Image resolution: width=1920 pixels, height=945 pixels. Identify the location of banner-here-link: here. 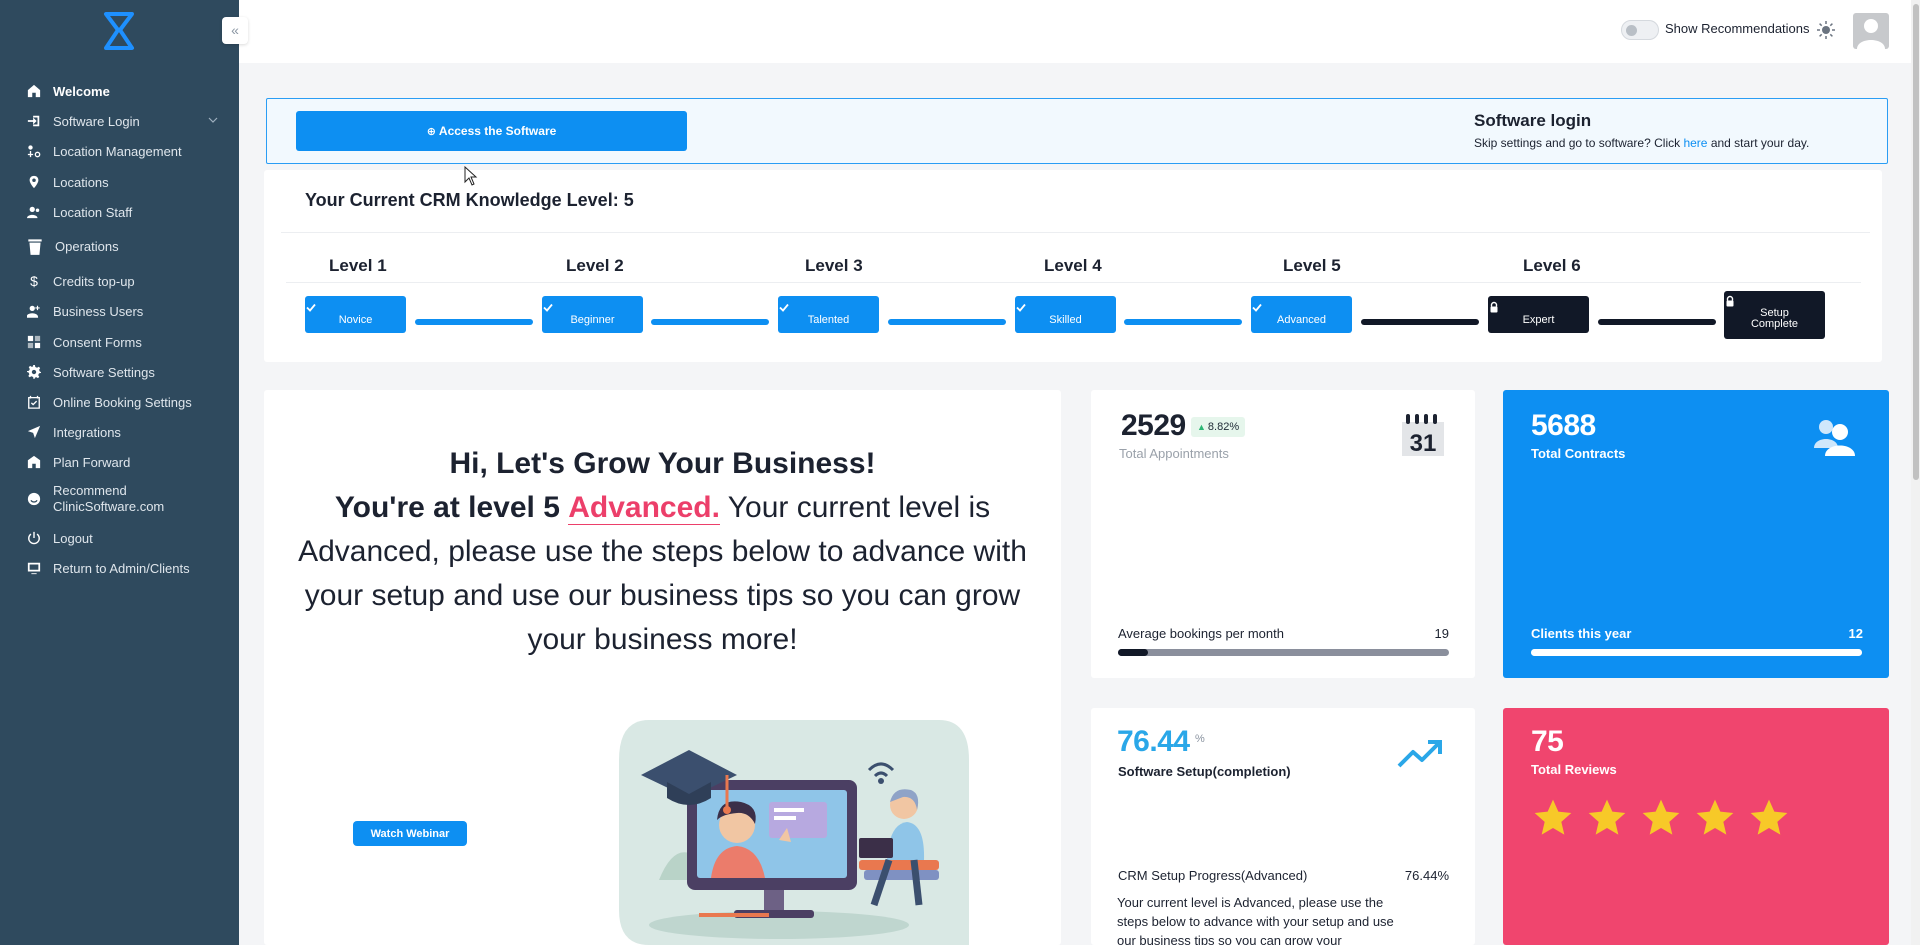
(1695, 143).